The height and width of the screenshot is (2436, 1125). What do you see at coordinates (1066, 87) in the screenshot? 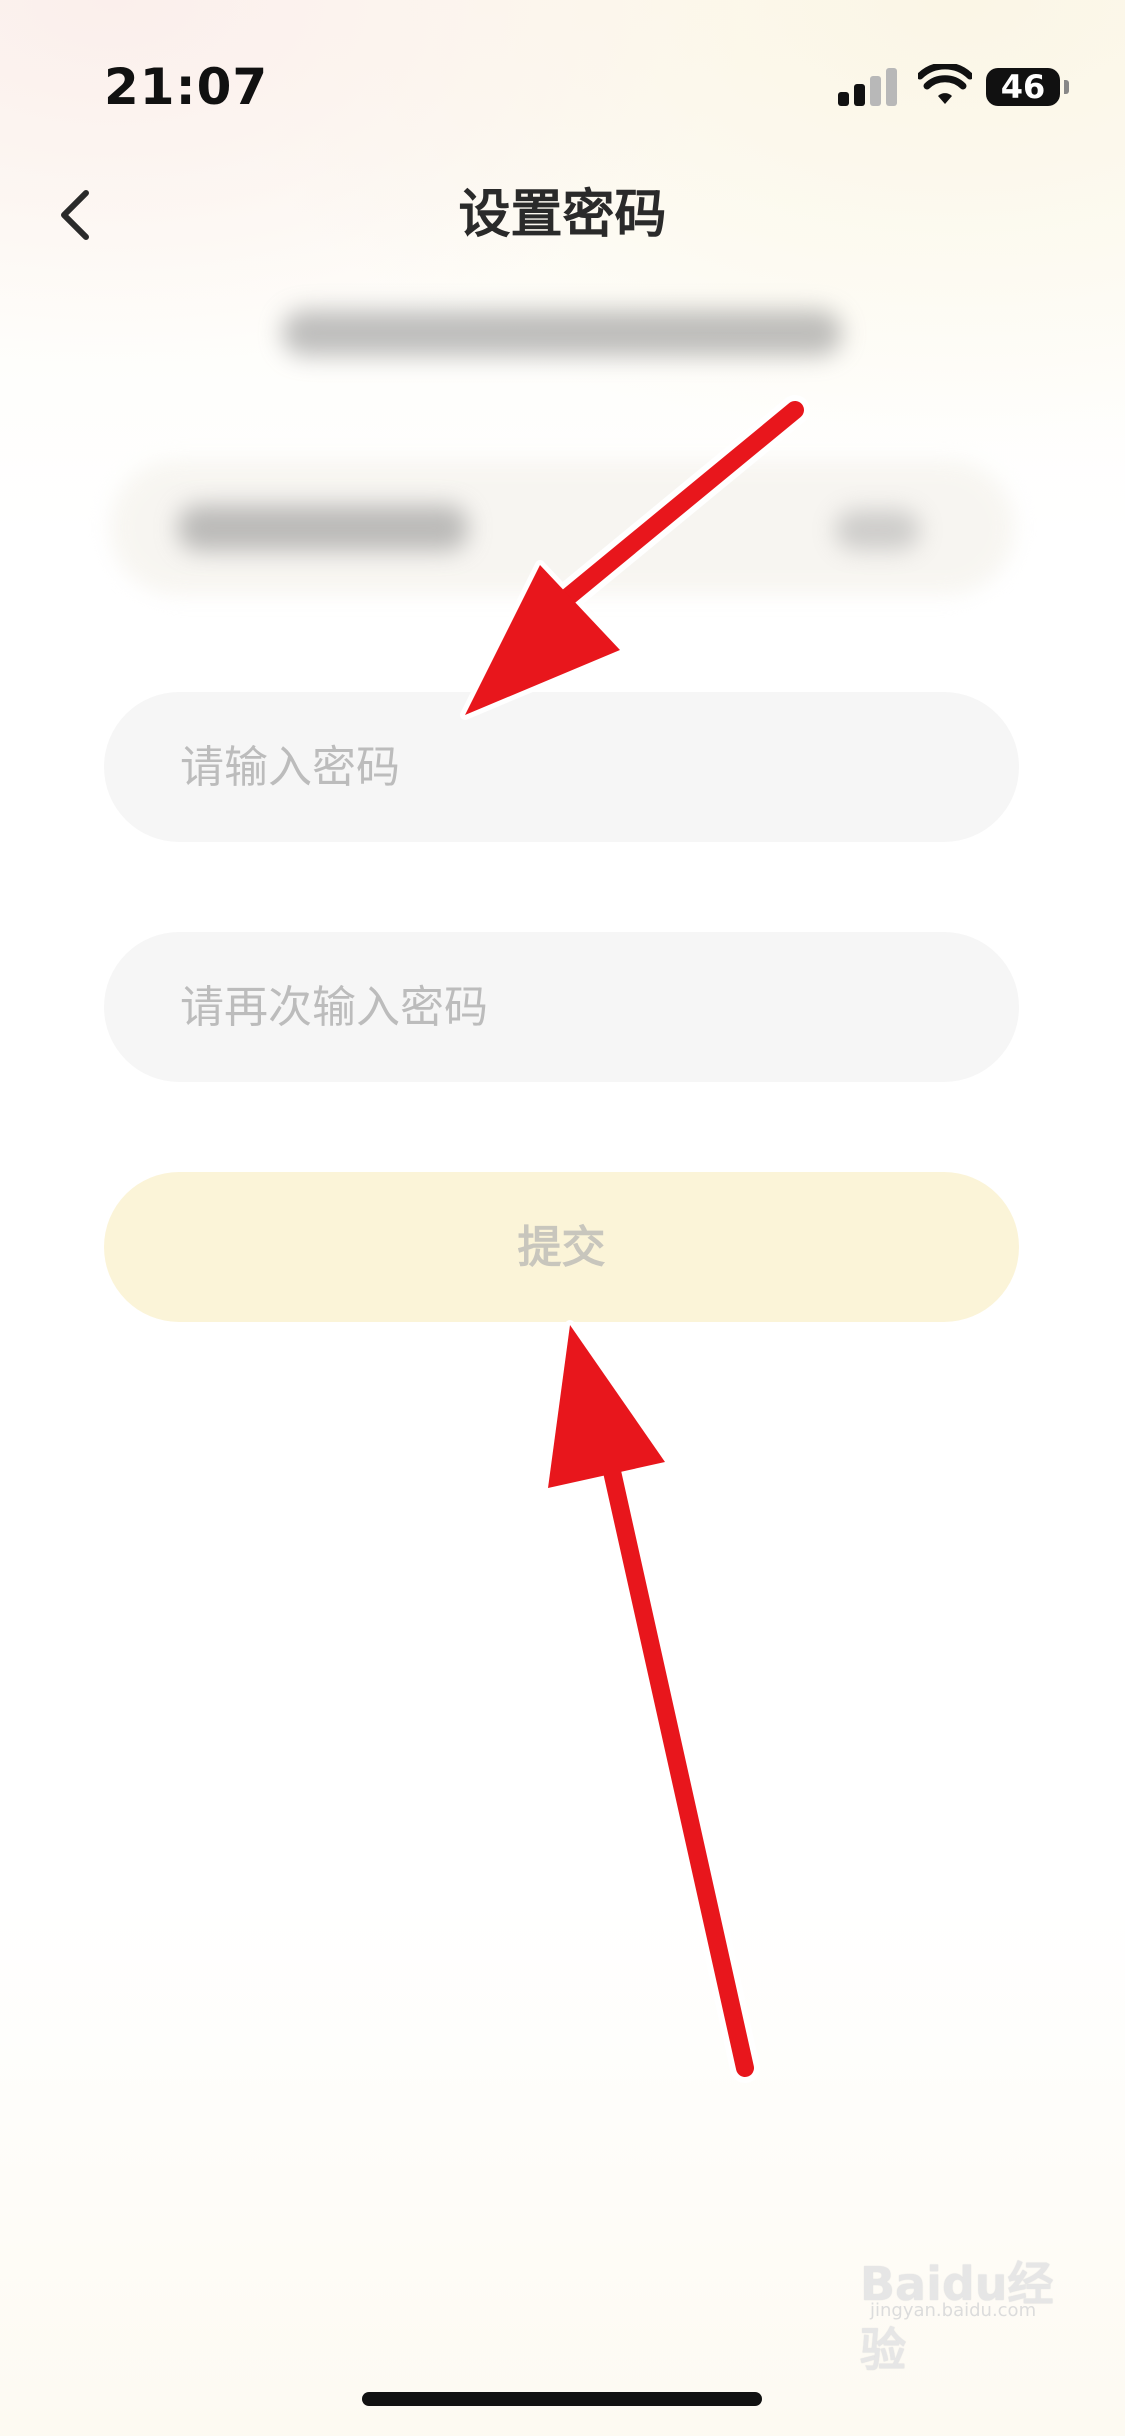
I see `battery-cap` at bounding box center [1066, 87].